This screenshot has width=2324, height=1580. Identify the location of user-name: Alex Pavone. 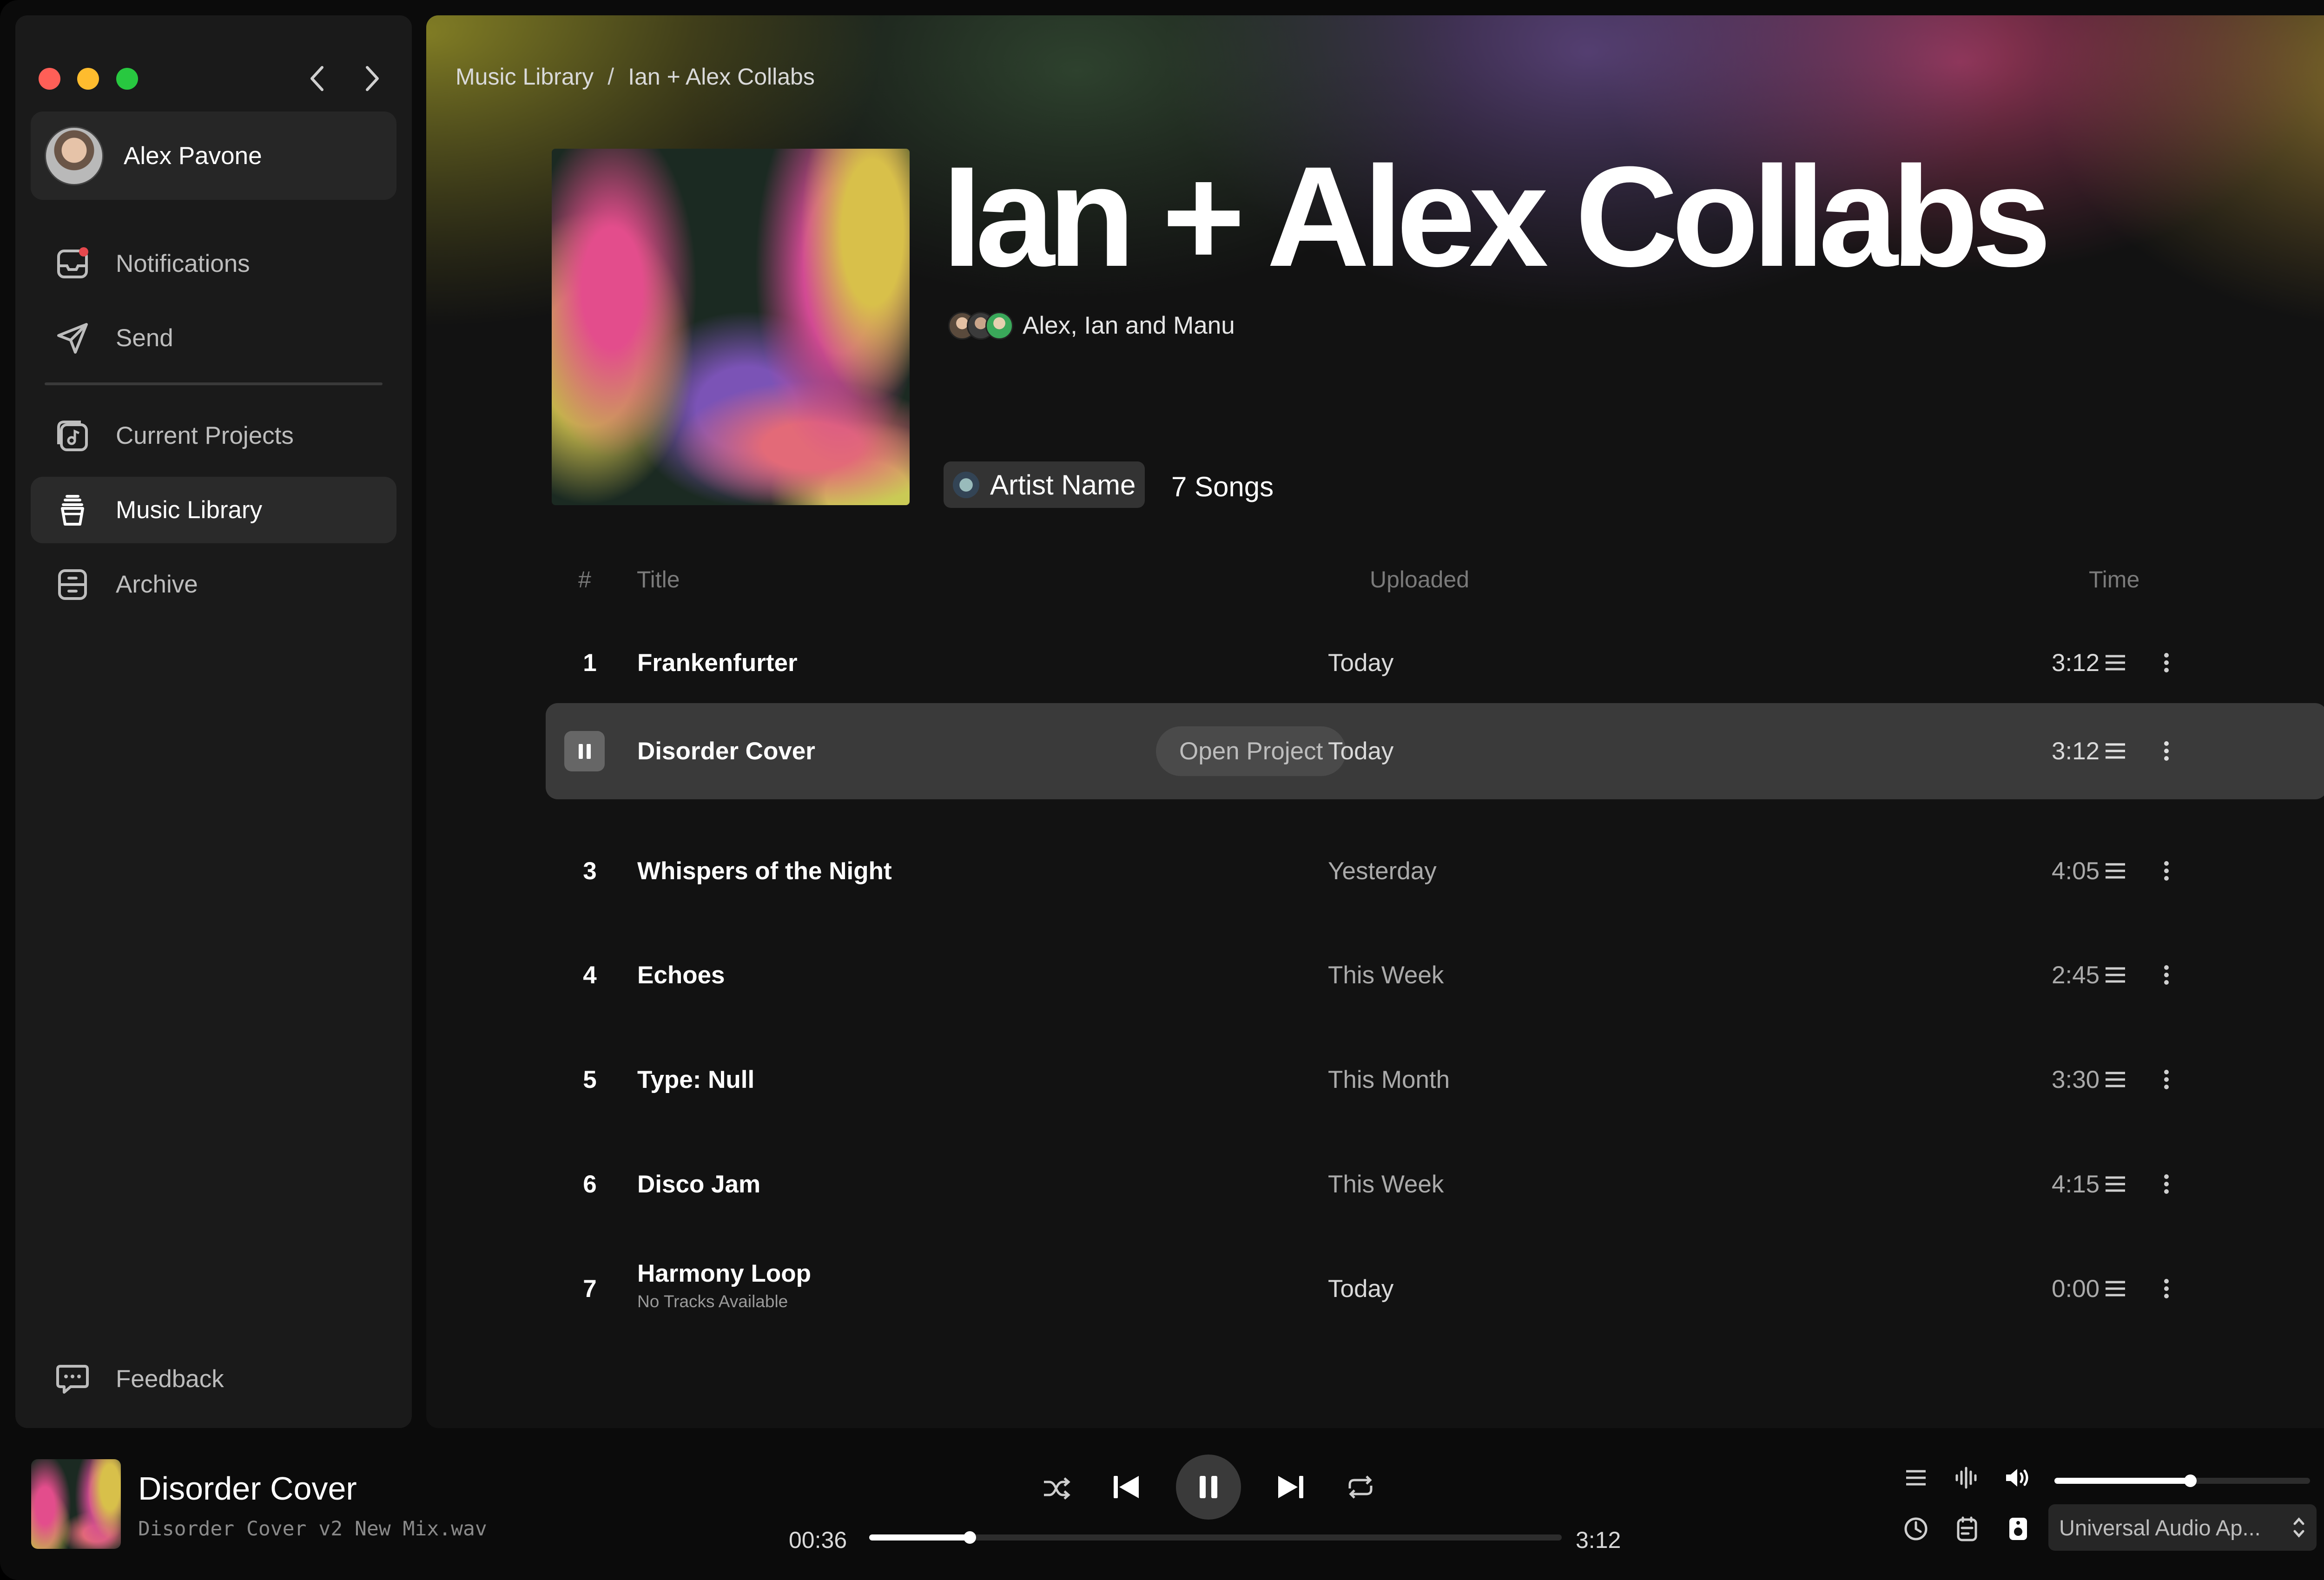
(193, 156).